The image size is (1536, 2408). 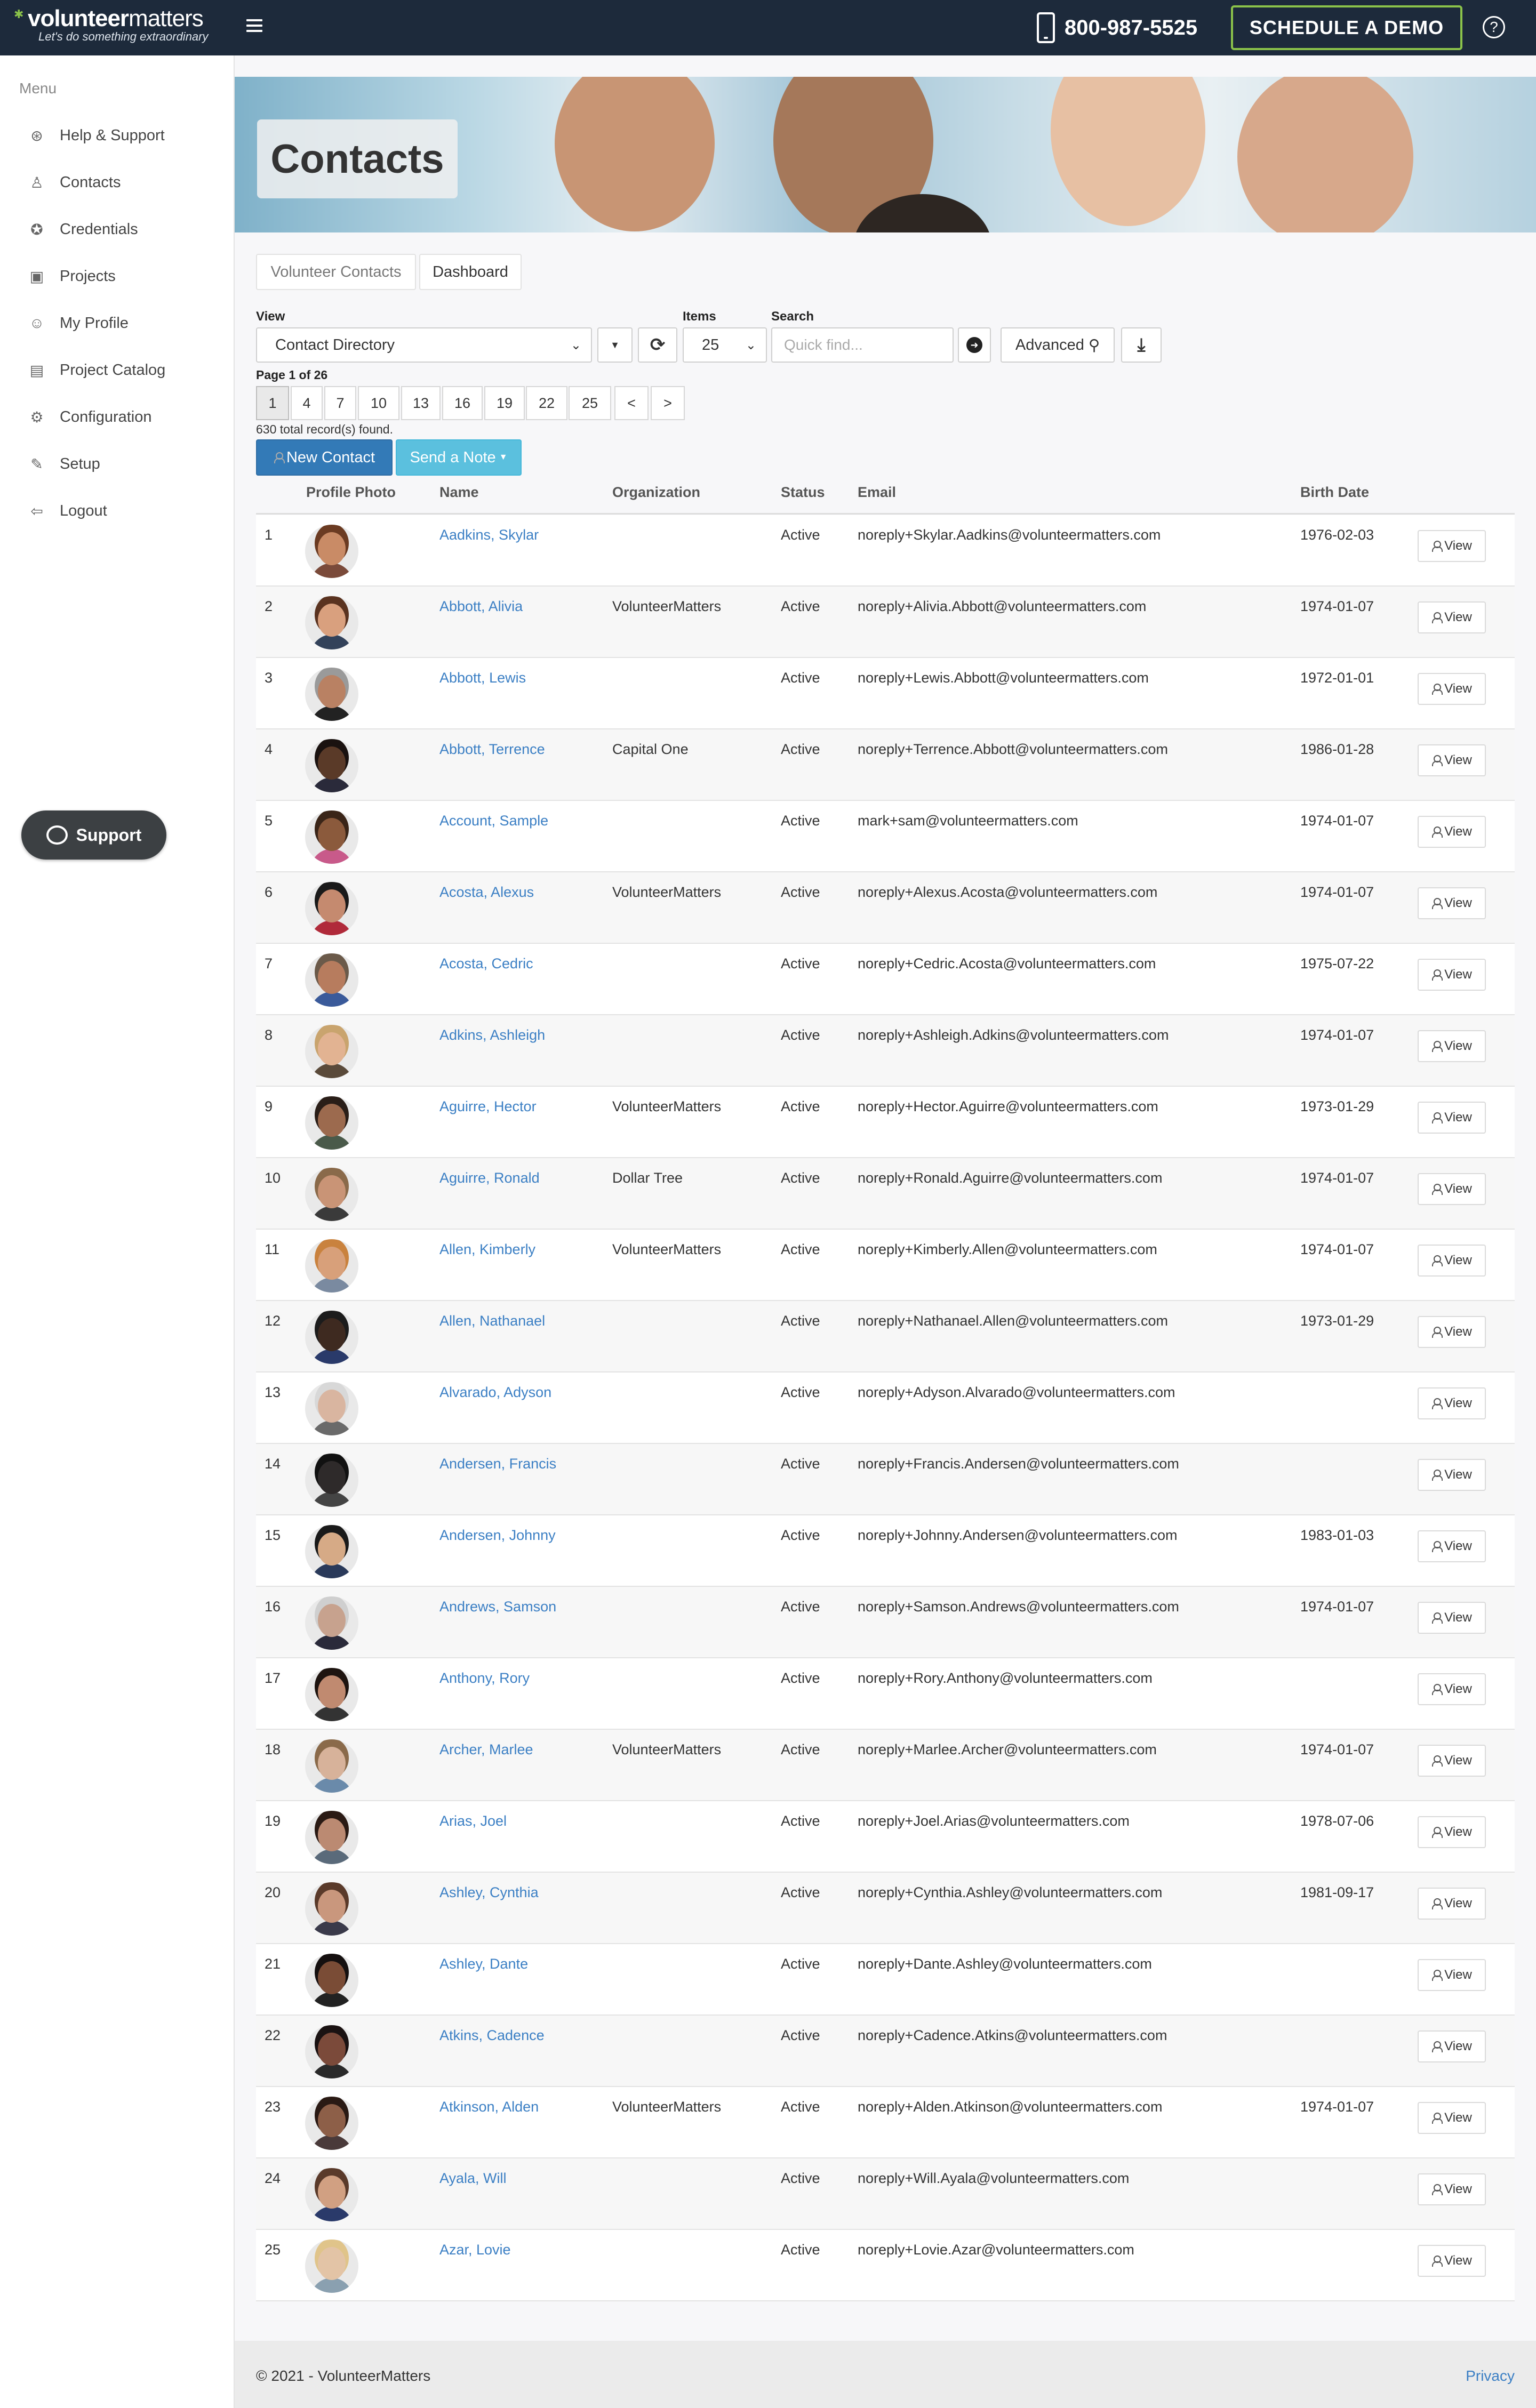 What do you see at coordinates (492, 750) in the screenshot?
I see `contact-name-link: Abbott, Terrence` at bounding box center [492, 750].